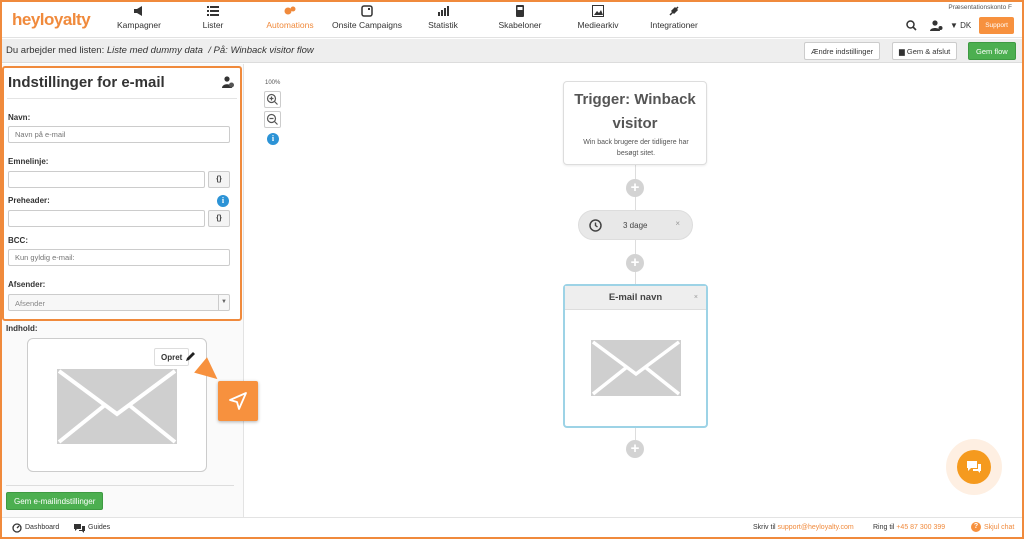 The height and width of the screenshot is (539, 1024). I want to click on onsite-icon, so click(367, 11).